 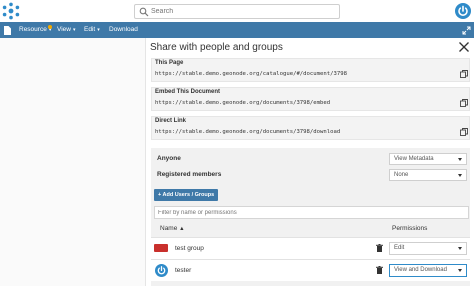 What do you see at coordinates (123, 29) in the screenshot?
I see `menu-download: Download` at bounding box center [123, 29].